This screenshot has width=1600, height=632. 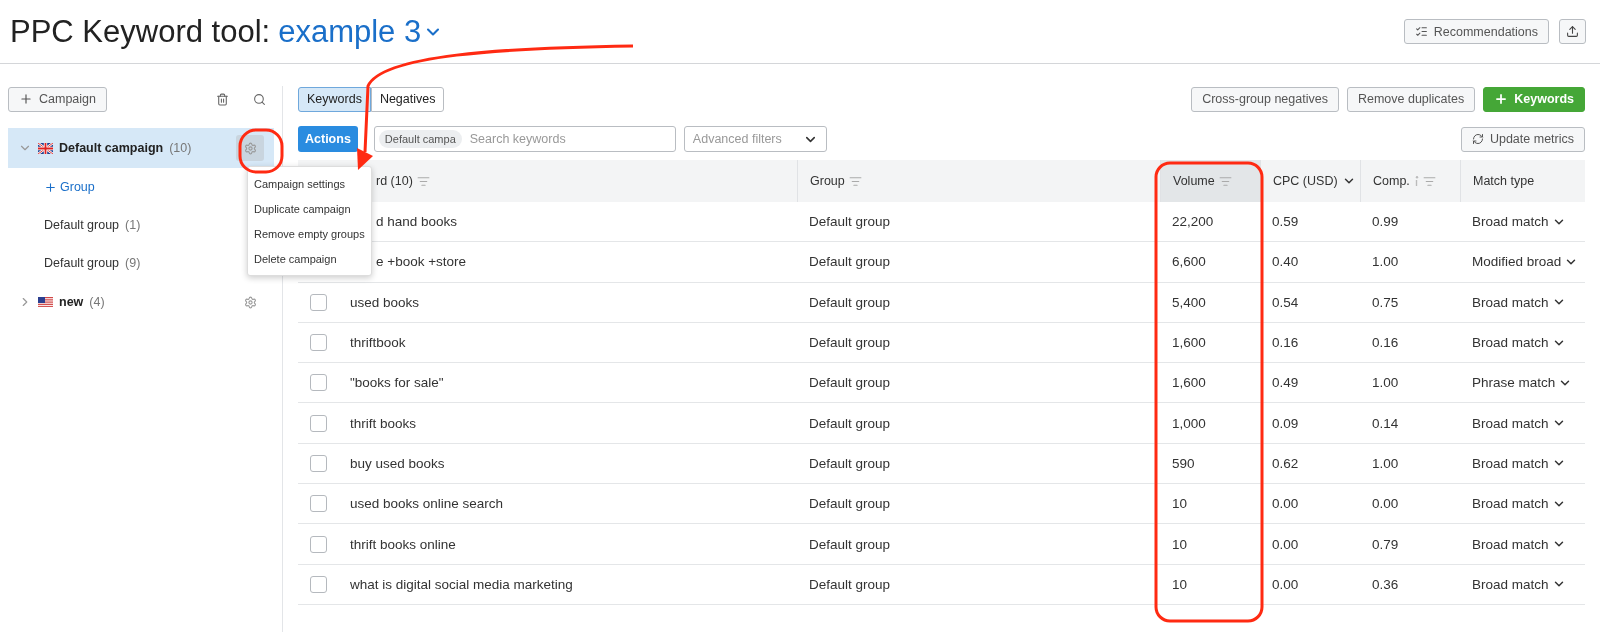 I want to click on comp-cell: 0.99, so click(x=1385, y=222).